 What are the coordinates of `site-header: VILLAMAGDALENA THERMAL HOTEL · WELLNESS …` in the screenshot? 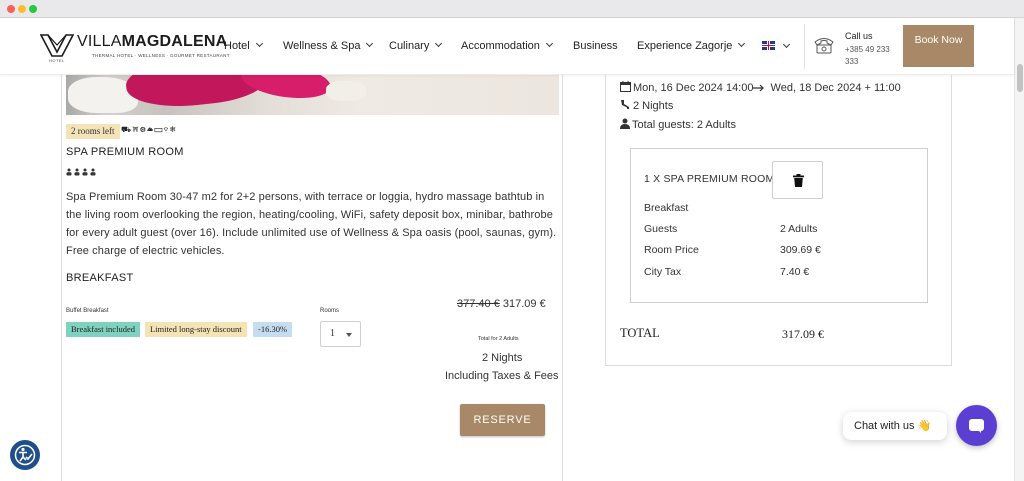 It's located at (507, 46).